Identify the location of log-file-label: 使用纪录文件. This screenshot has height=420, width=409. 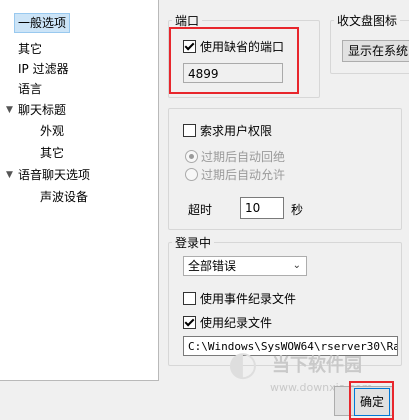
(236, 323).